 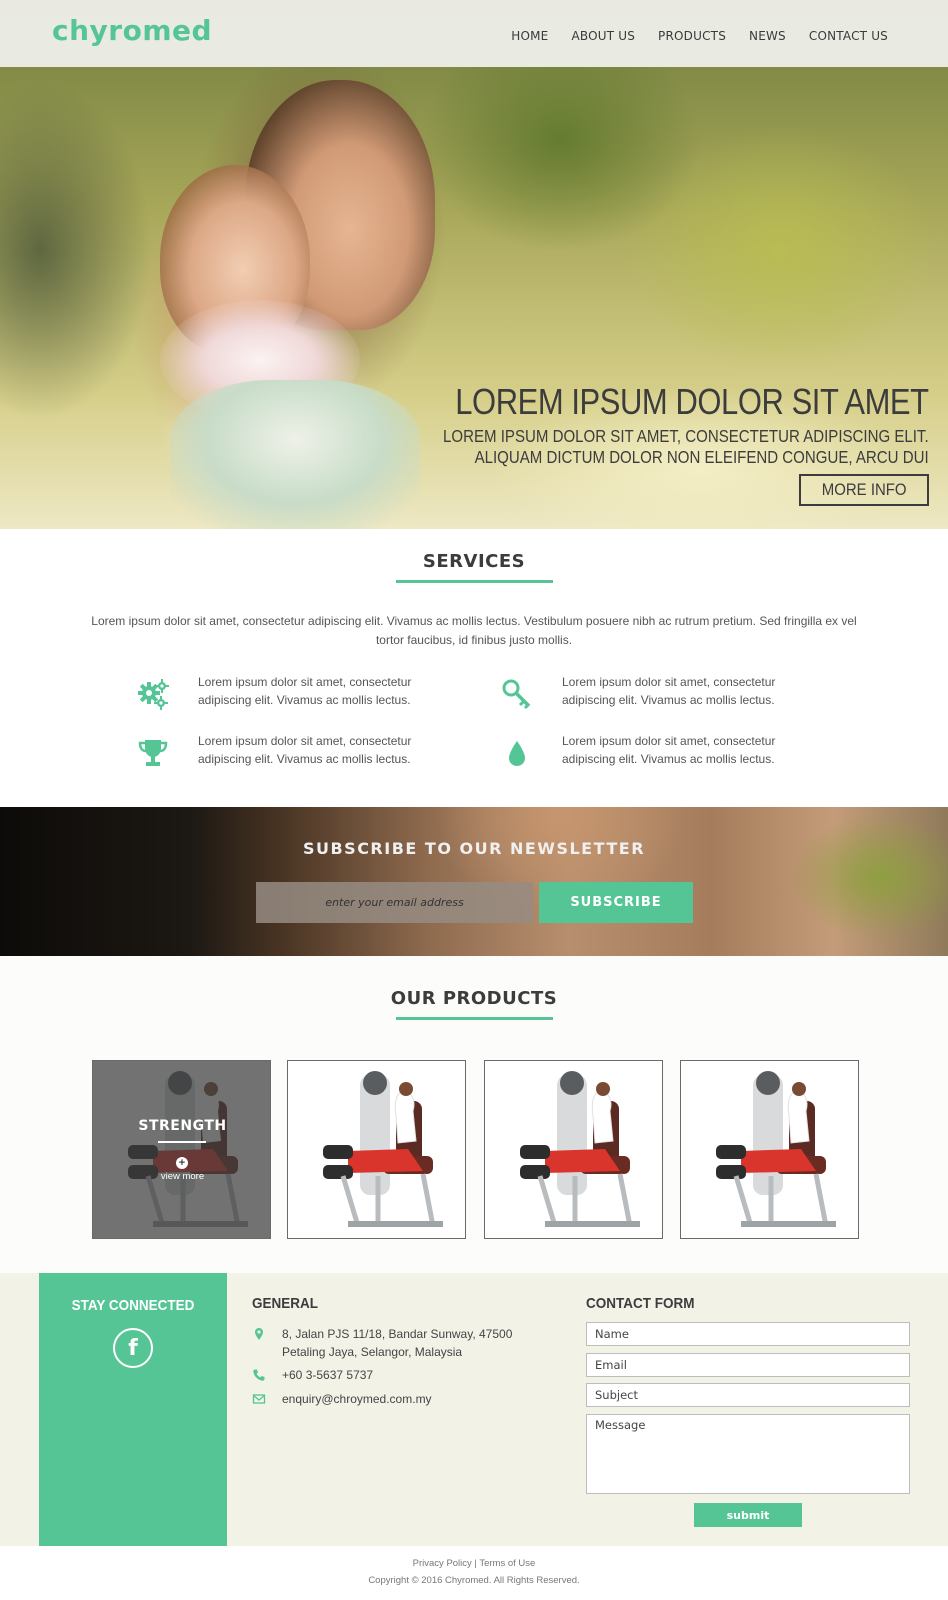 What do you see at coordinates (640, 1303) in the screenshot?
I see `contact-form-title: CONTACT FORM` at bounding box center [640, 1303].